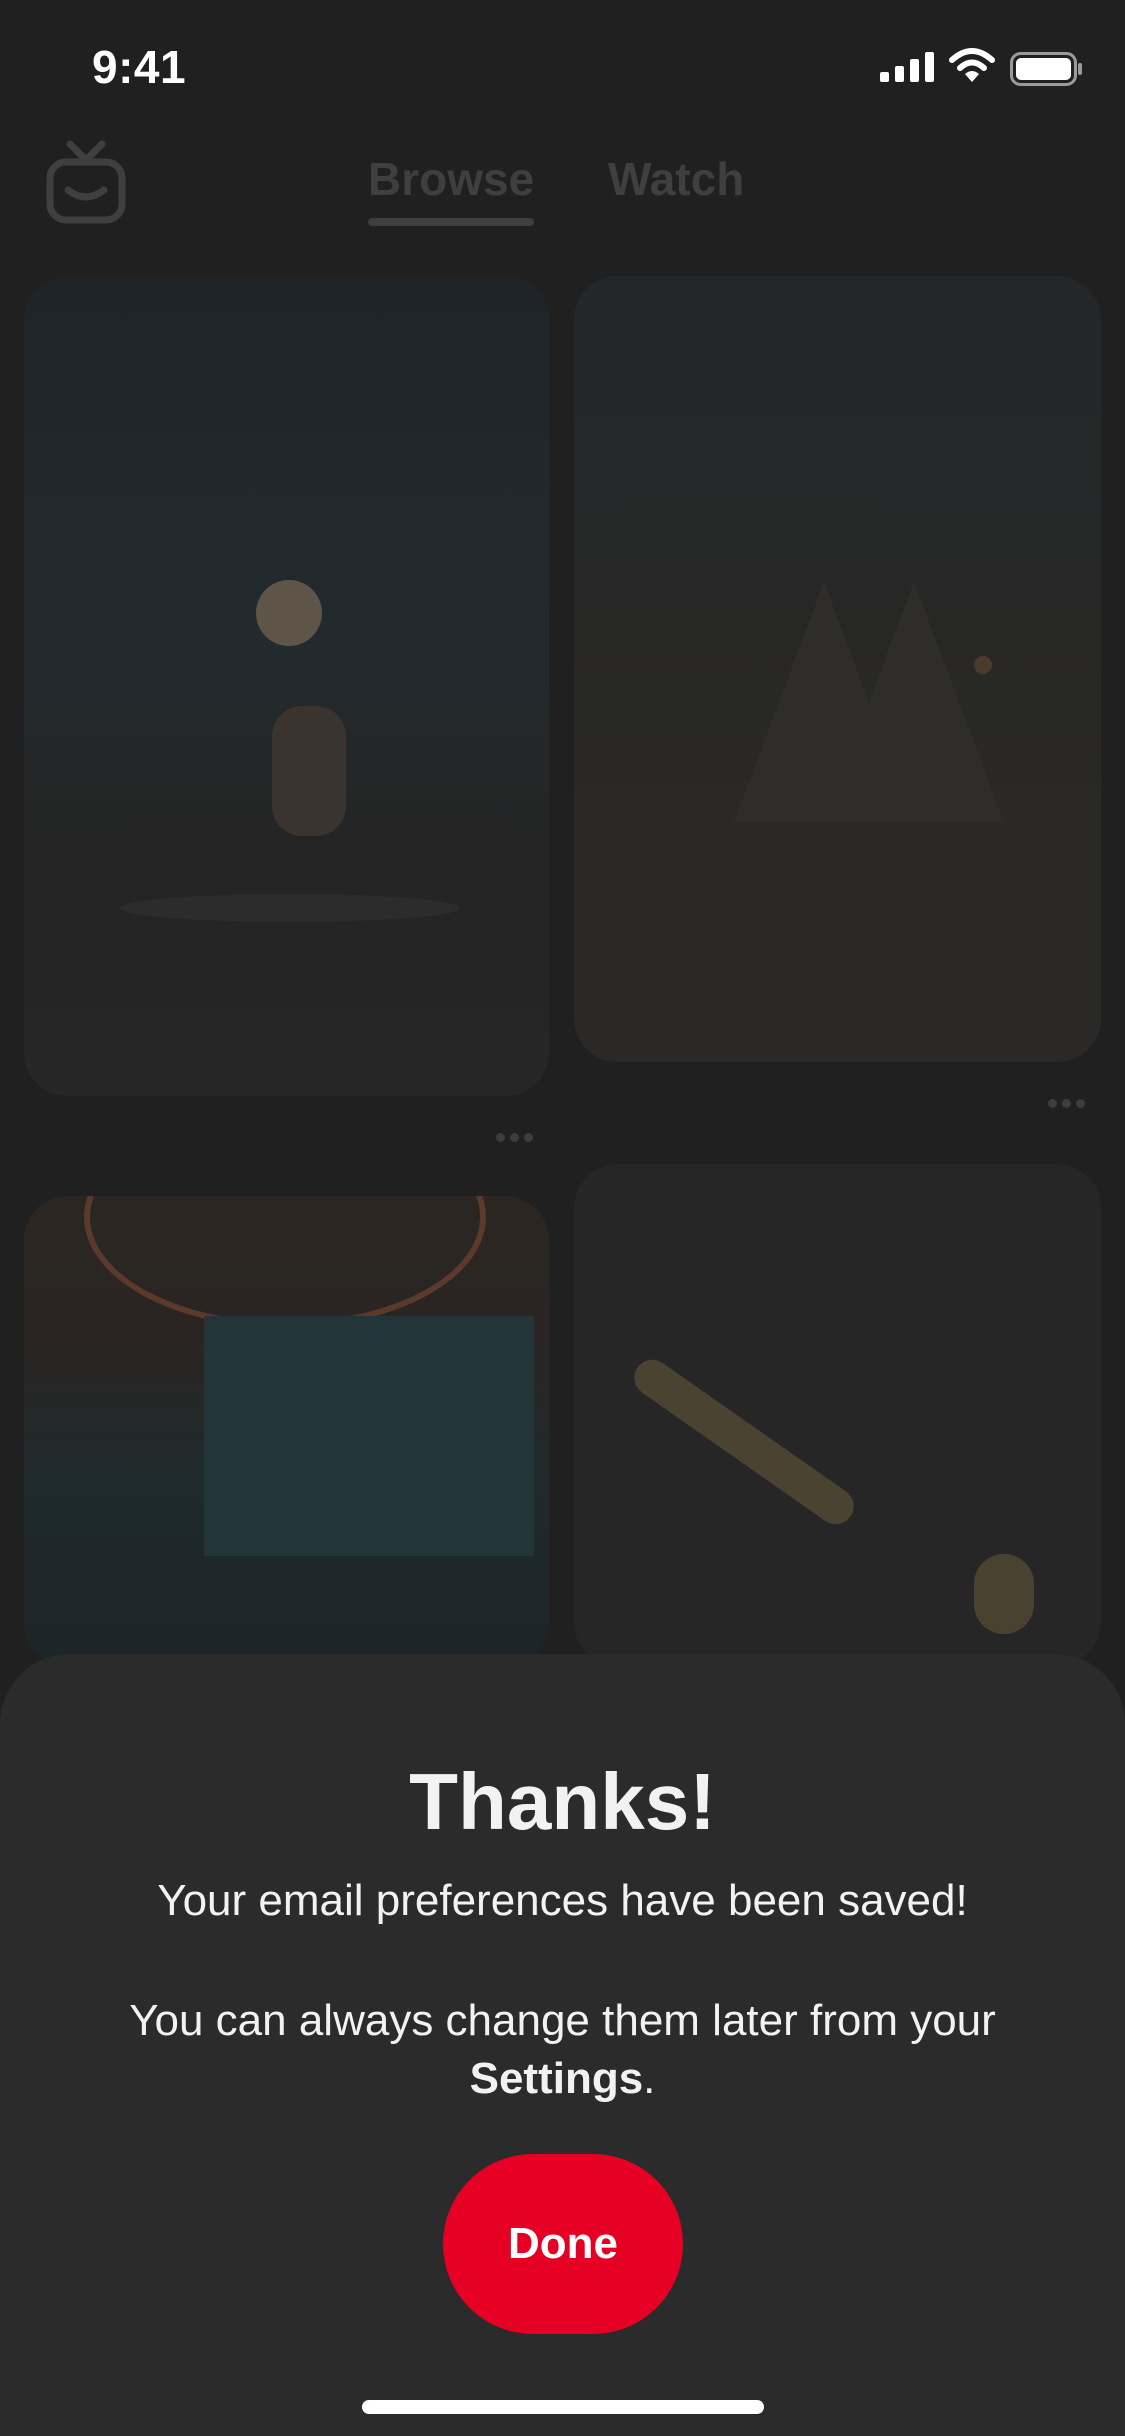 This screenshot has width=1125, height=2436. I want to click on battery-icon, so click(1047, 71).